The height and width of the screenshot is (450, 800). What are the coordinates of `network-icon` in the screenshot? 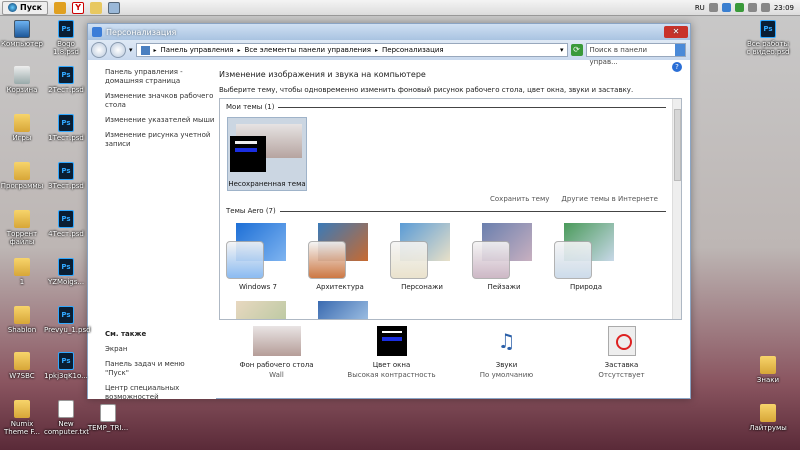 It's located at (752, 7).